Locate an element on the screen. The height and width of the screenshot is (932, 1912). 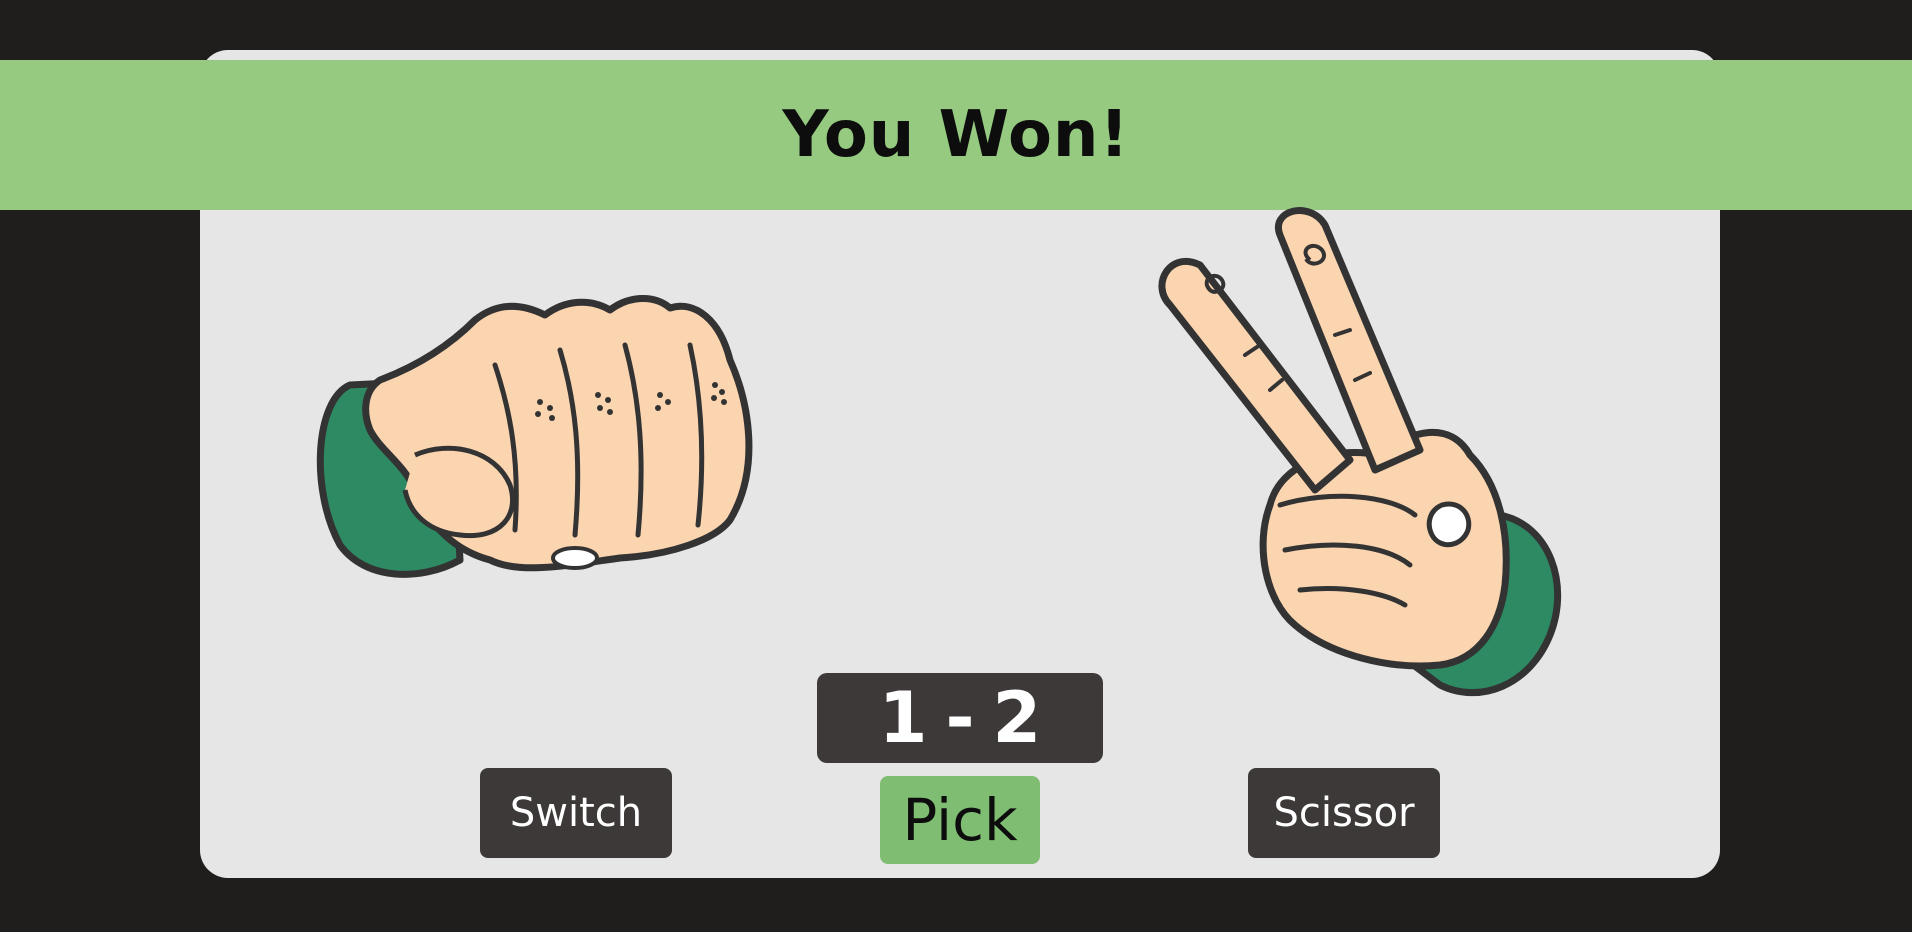
score-right: 2 is located at coordinates (1017, 718).